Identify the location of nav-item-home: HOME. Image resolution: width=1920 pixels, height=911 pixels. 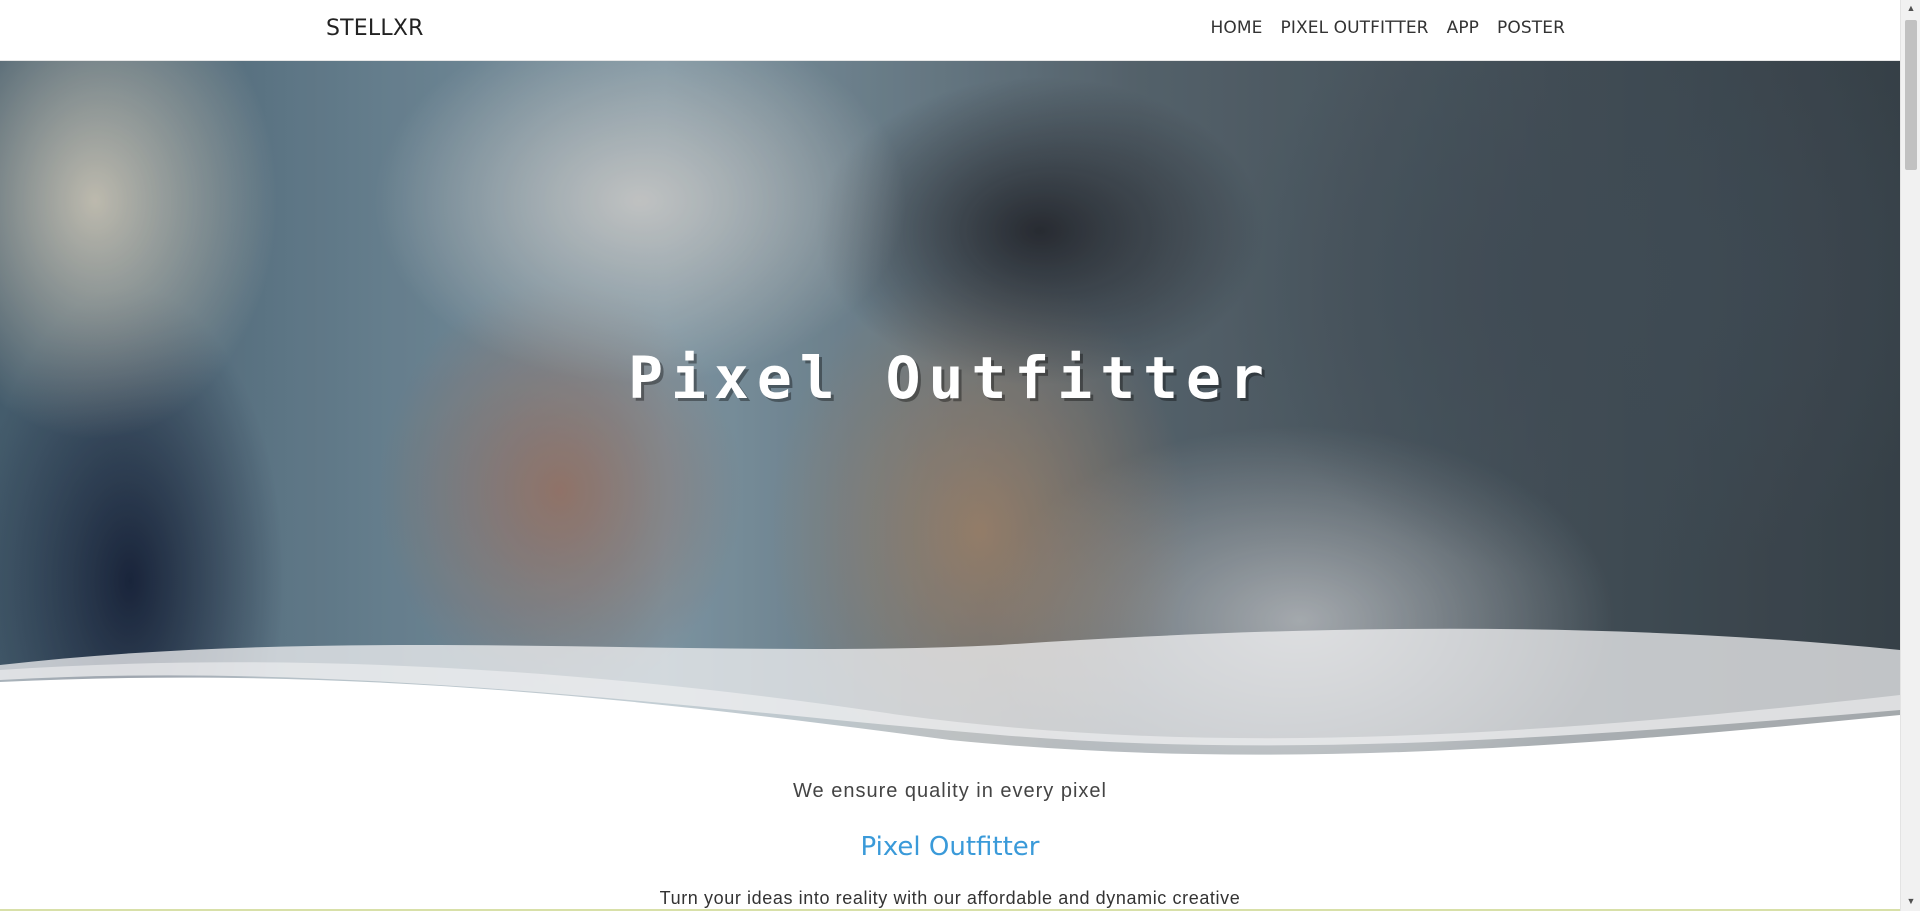
(1237, 28).